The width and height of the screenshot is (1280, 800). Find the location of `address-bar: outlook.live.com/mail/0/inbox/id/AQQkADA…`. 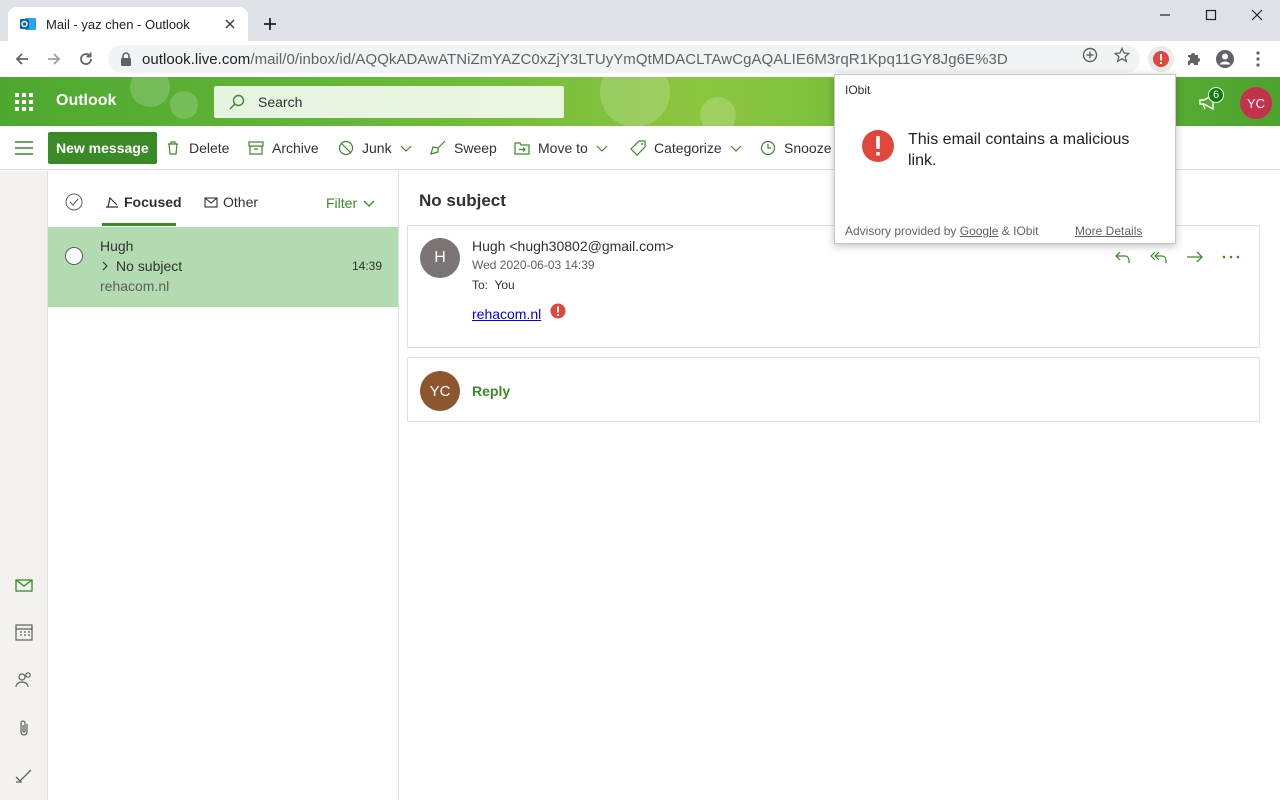

address-bar: outlook.live.com/mail/0/inbox/id/AQQkADA… is located at coordinates (624, 59).